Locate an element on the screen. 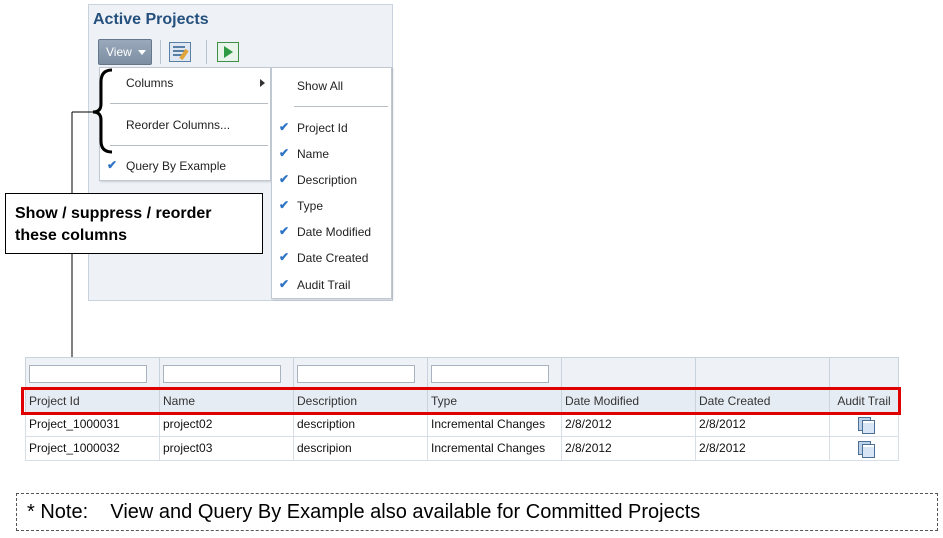 This screenshot has width=943, height=538. cell-description: descripion is located at coordinates (361, 448).